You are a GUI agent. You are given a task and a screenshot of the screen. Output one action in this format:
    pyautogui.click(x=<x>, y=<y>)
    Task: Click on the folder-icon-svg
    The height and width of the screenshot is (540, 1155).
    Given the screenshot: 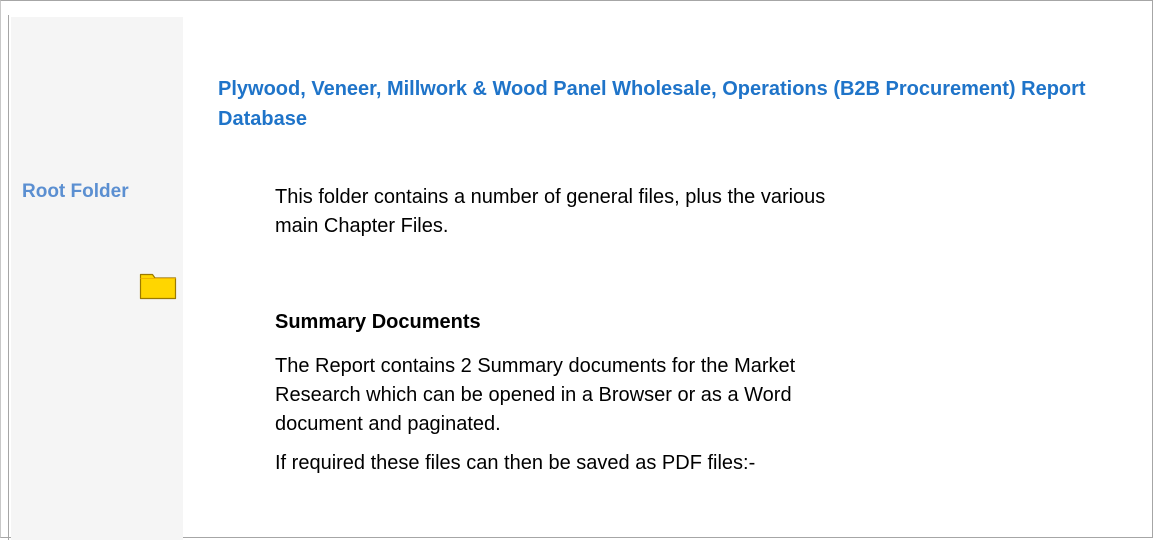 What is the action you would take?
    pyautogui.click(x=158, y=286)
    